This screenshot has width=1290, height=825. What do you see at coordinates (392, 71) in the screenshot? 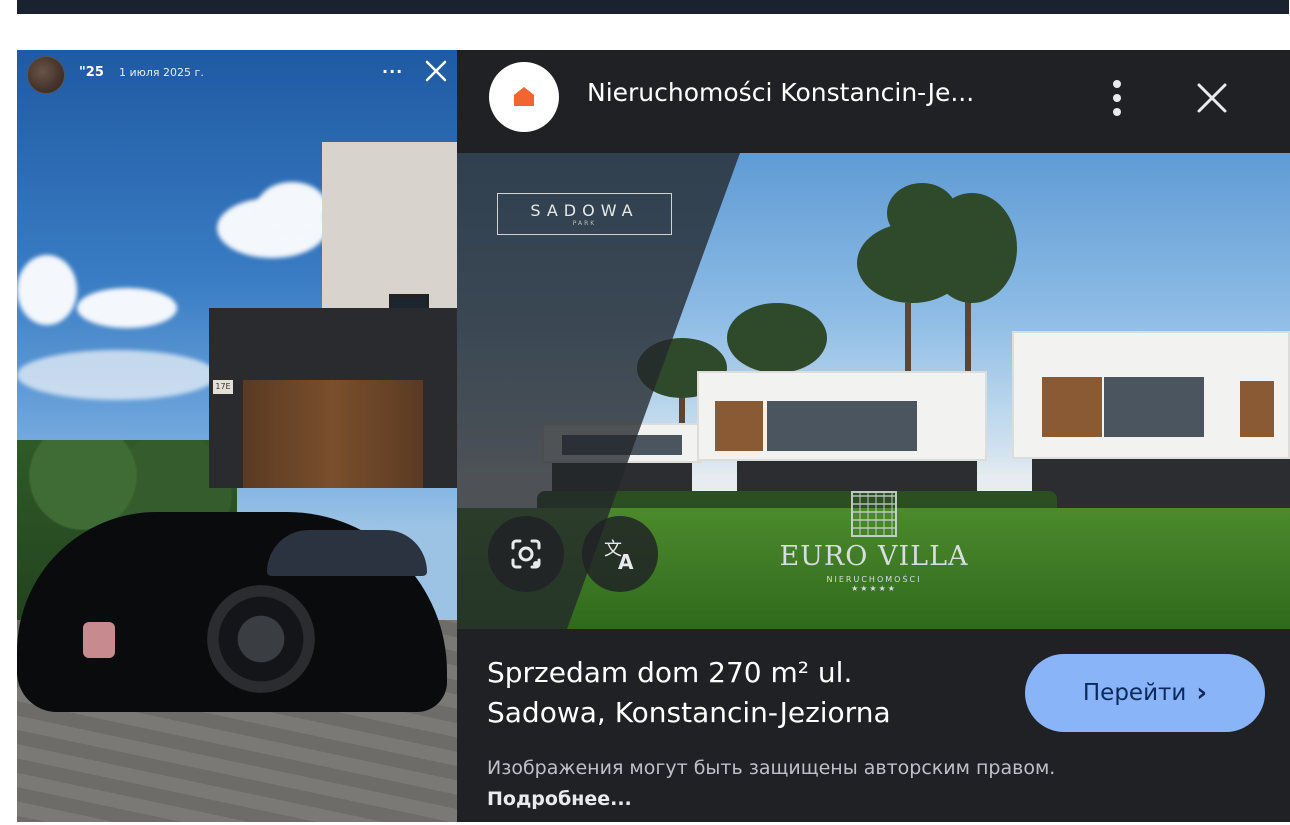
I see `more-icon: ···` at bounding box center [392, 71].